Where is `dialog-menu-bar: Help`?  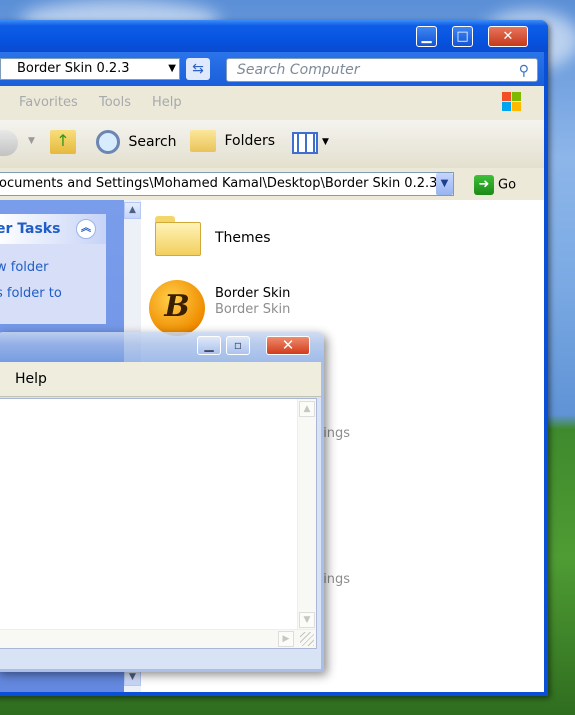
dialog-menu-bar: Help is located at coordinates (160, 379).